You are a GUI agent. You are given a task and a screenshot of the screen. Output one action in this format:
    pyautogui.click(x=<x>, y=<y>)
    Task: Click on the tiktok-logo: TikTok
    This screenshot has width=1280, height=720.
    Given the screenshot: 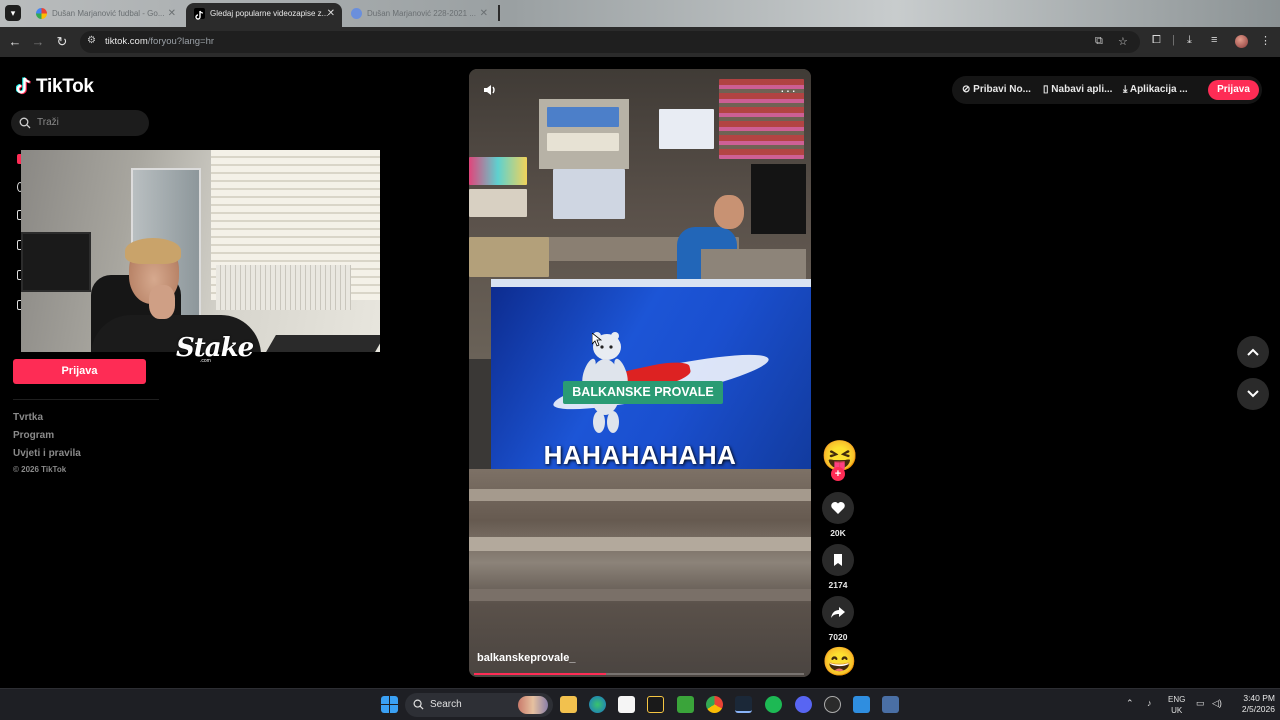 What is the action you would take?
    pyautogui.click(x=54, y=87)
    